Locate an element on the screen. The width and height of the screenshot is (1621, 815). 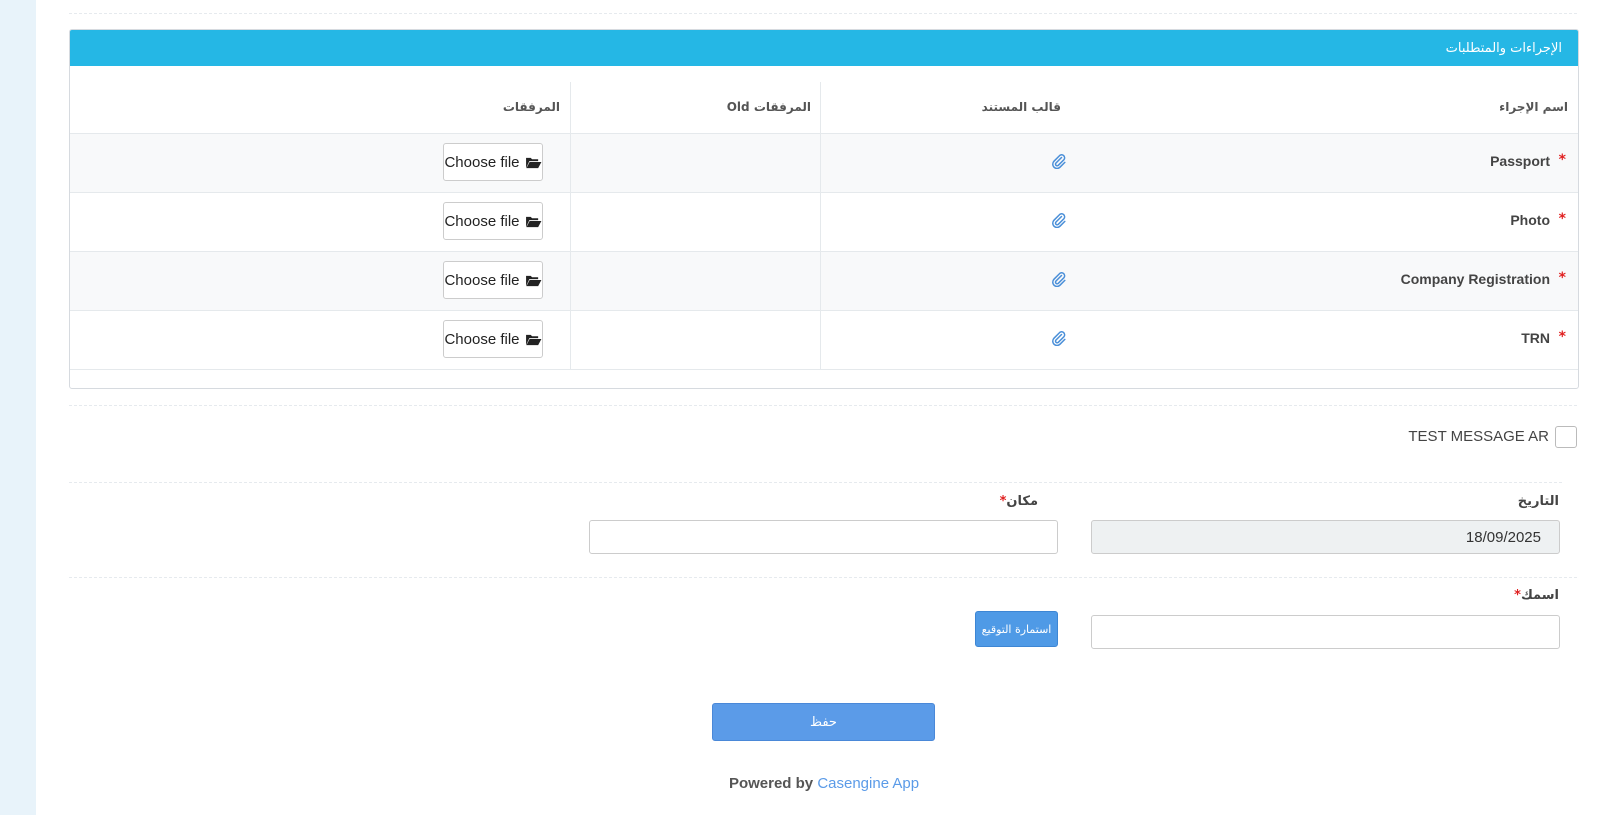
signature-form-button: استمارة التوقيع is located at coordinates (1016, 629).